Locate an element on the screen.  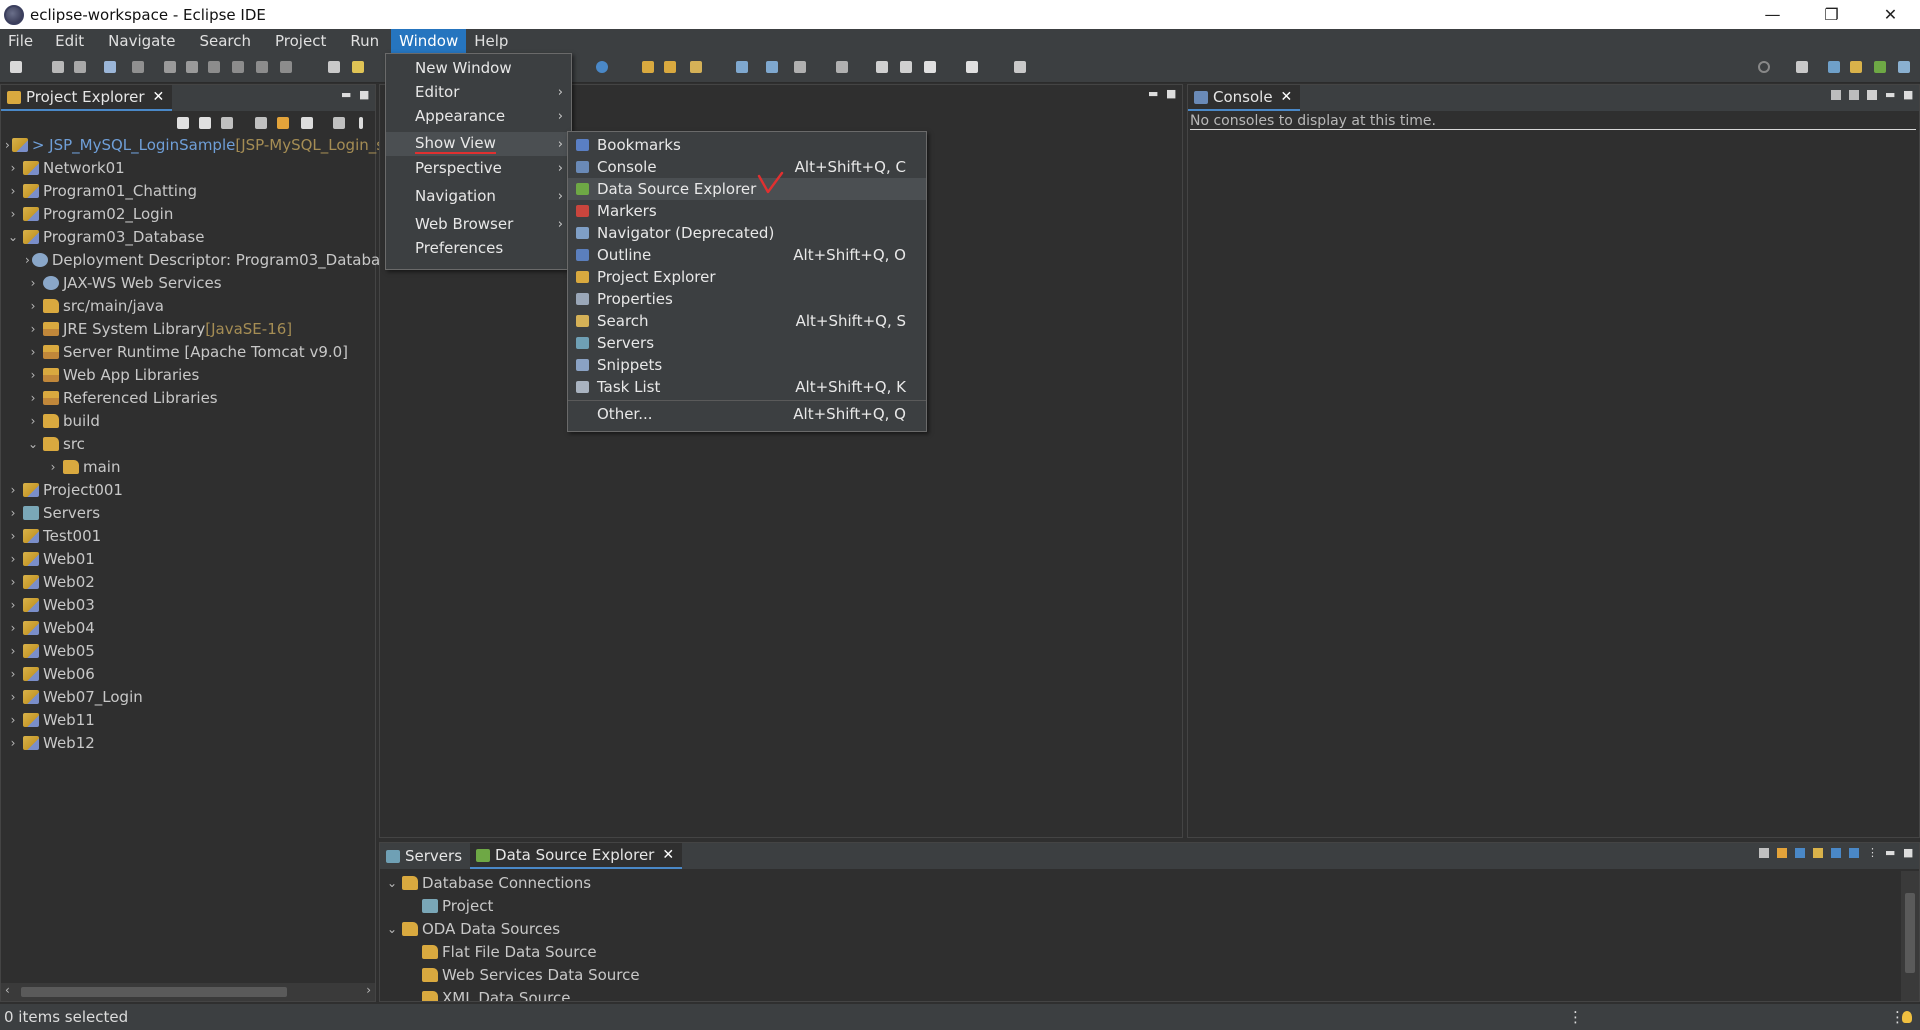
last-edit-icon is located at coordinates (882, 67).